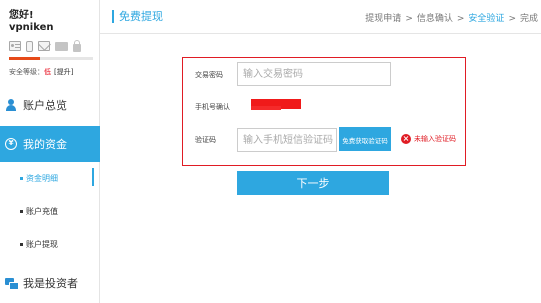 This screenshot has height=303, width=541. I want to click on sub-item-recharge: 账户充值, so click(50, 211).